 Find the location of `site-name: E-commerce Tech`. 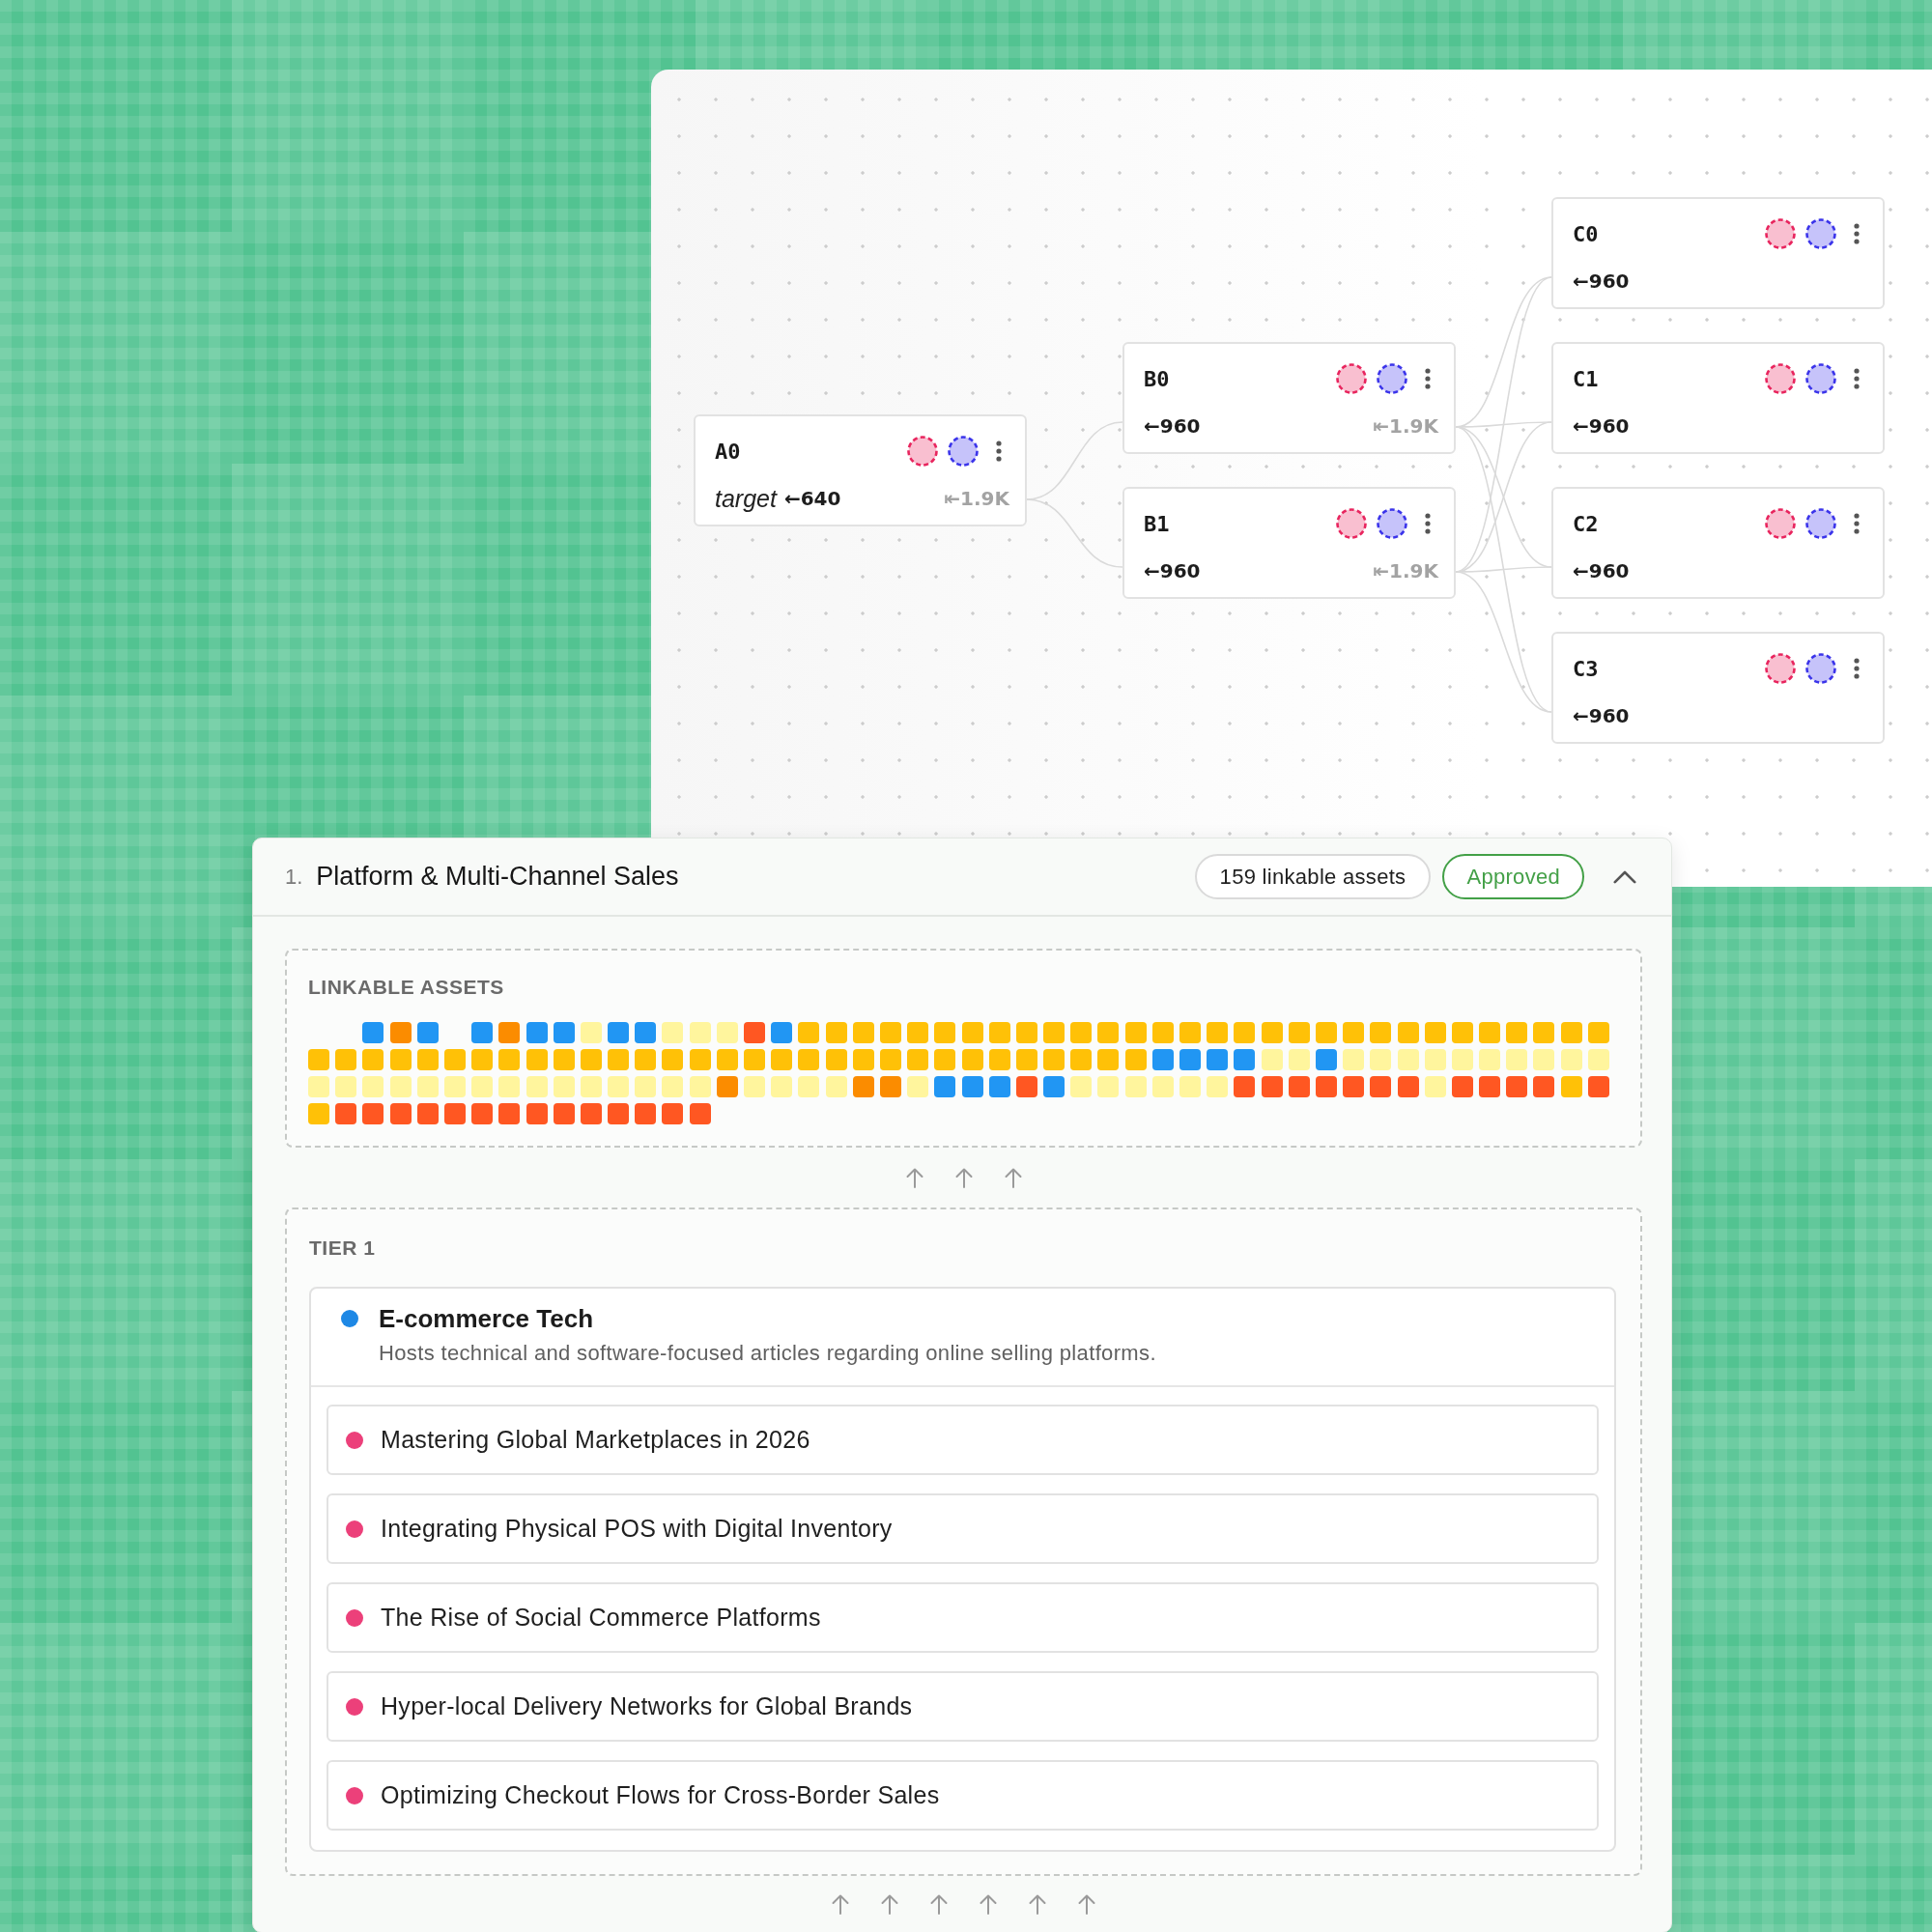

site-name: E-commerce Tech is located at coordinates (487, 1319).